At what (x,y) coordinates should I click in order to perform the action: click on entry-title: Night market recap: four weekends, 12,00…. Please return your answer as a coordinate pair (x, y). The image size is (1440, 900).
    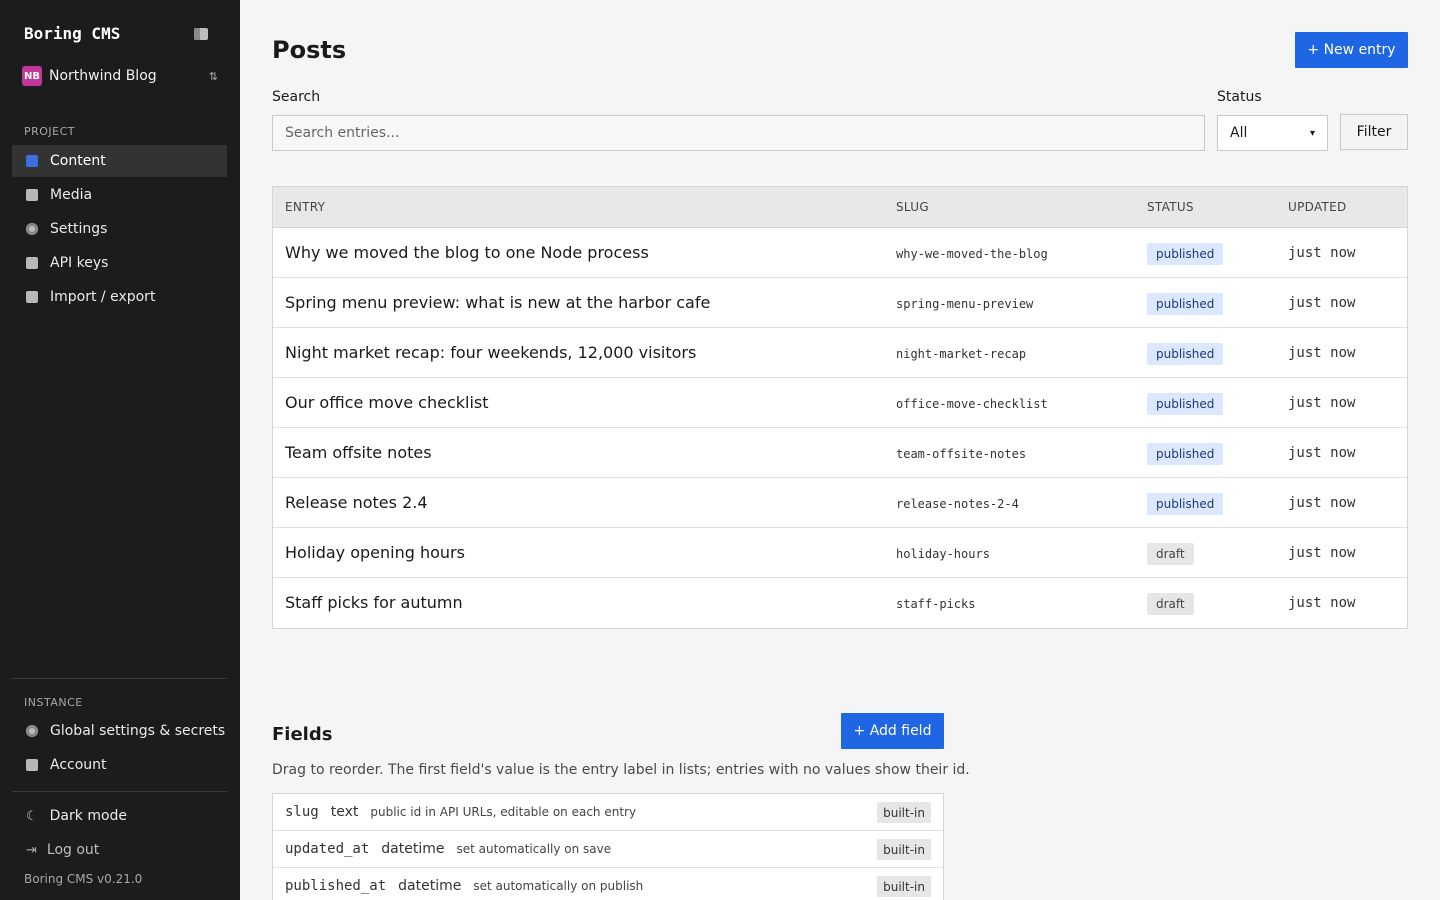
    Looking at the image, I should click on (490, 352).